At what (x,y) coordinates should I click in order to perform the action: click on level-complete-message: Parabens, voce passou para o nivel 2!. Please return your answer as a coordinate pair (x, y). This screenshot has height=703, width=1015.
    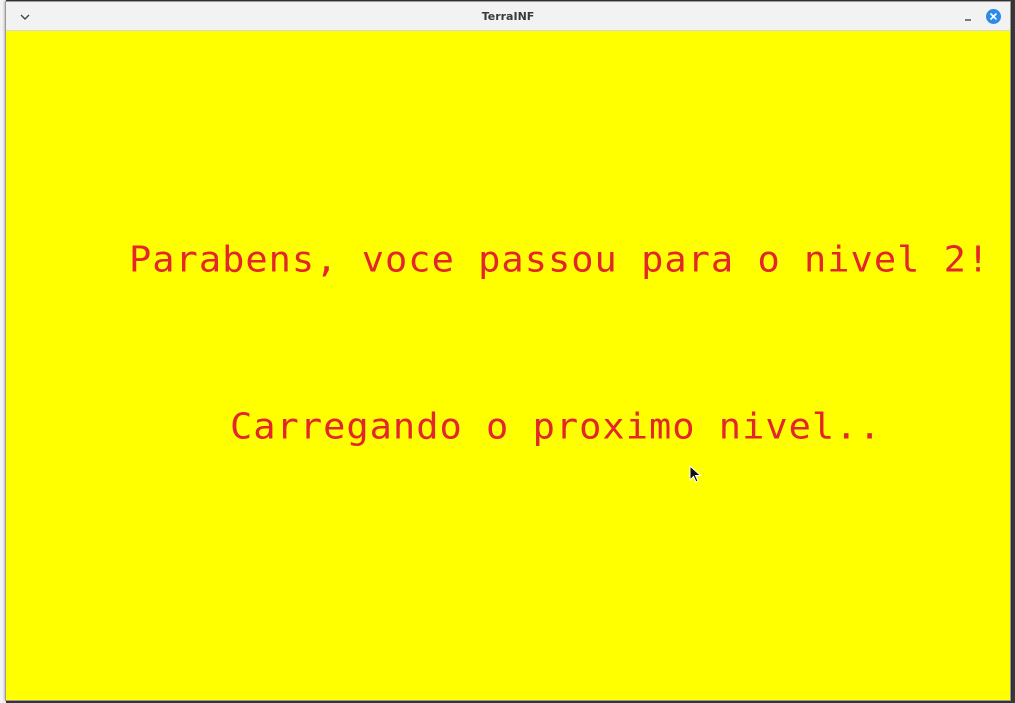
    Looking at the image, I should click on (560, 259).